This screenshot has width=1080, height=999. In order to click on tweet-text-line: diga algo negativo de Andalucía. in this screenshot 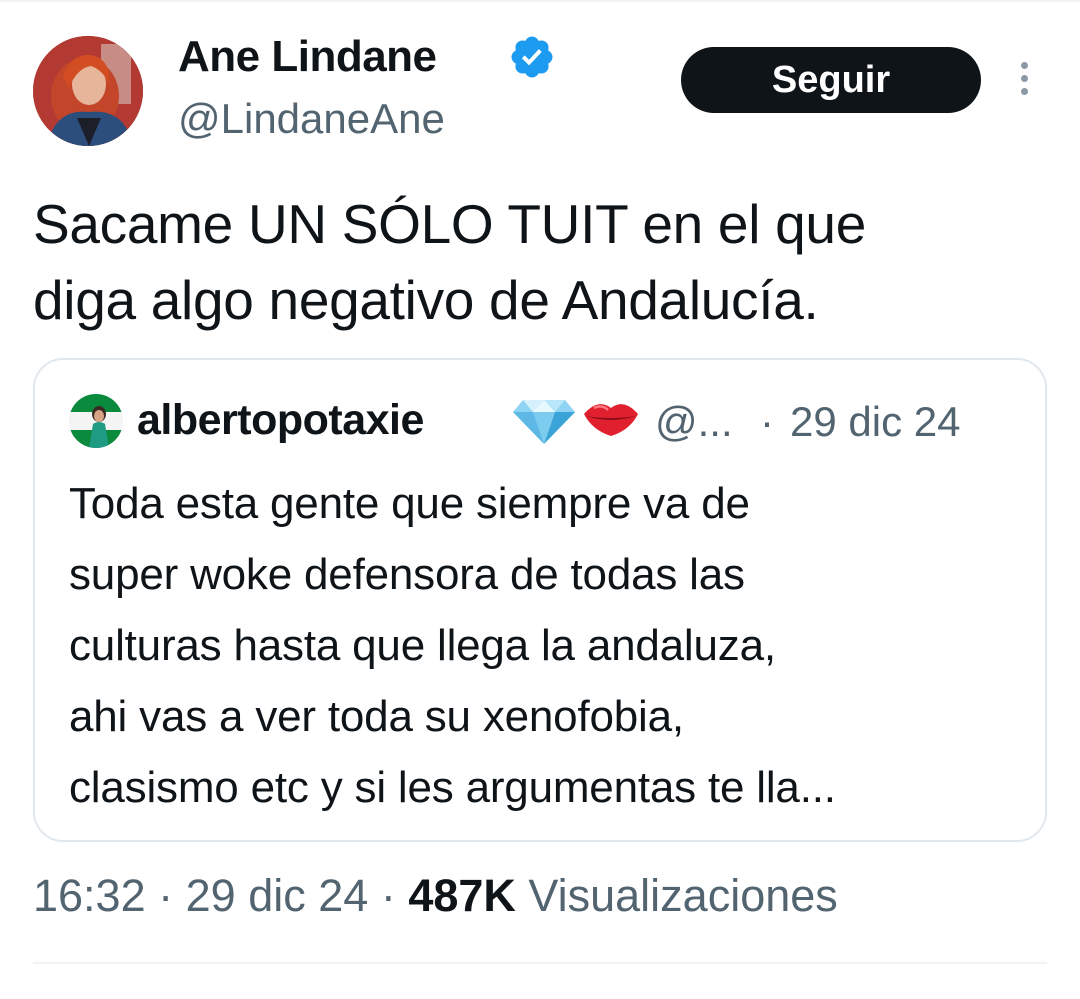, I will do `click(426, 300)`.